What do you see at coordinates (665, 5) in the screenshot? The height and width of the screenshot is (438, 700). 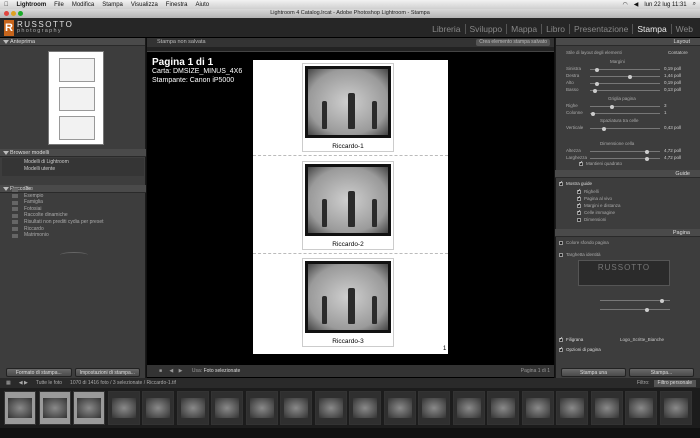 I see `clock: lun 22 lug 11:31` at bounding box center [665, 5].